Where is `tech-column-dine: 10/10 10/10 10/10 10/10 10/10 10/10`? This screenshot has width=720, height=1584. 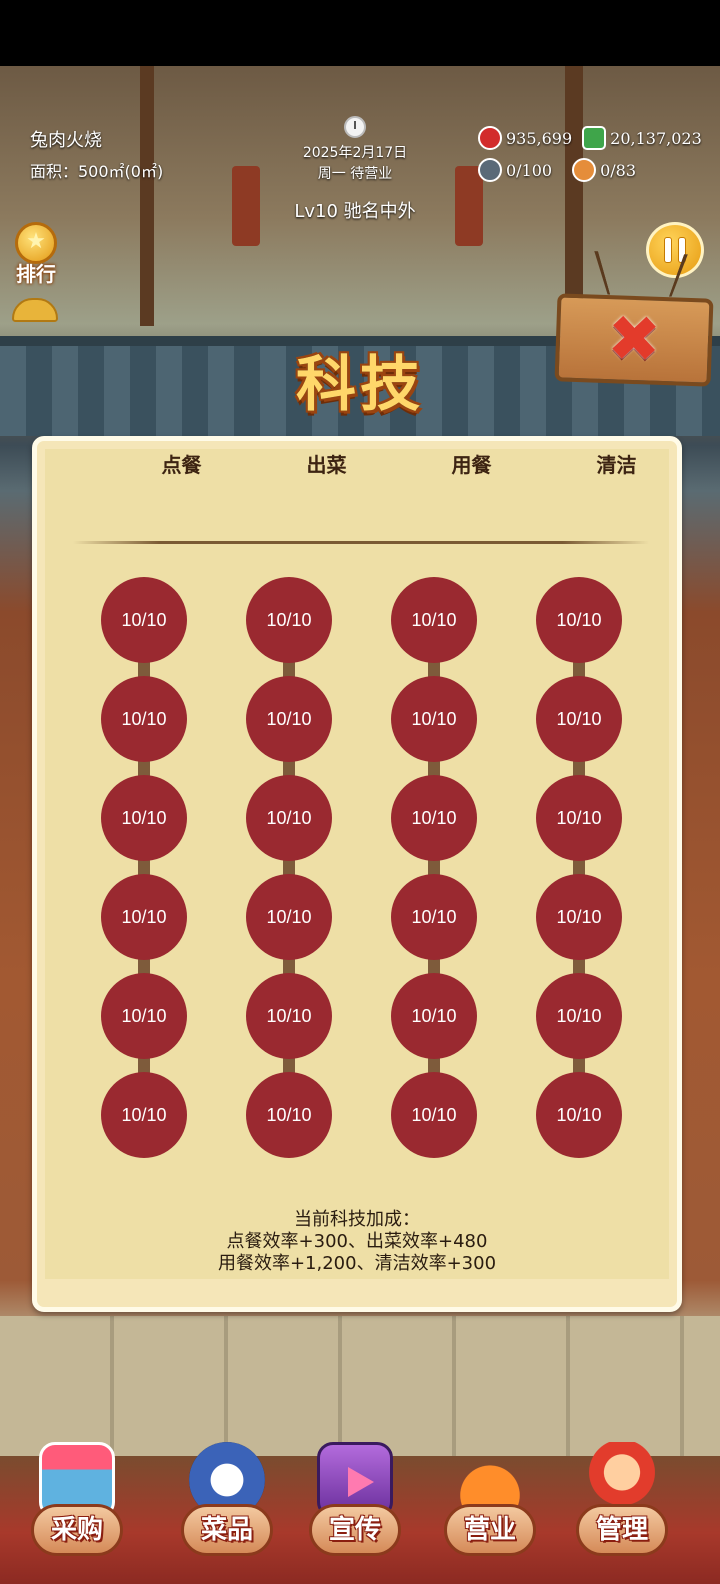
tech-column-dine: 10/10 10/10 10/10 10/10 10/10 10/10 is located at coordinates (434, 872).